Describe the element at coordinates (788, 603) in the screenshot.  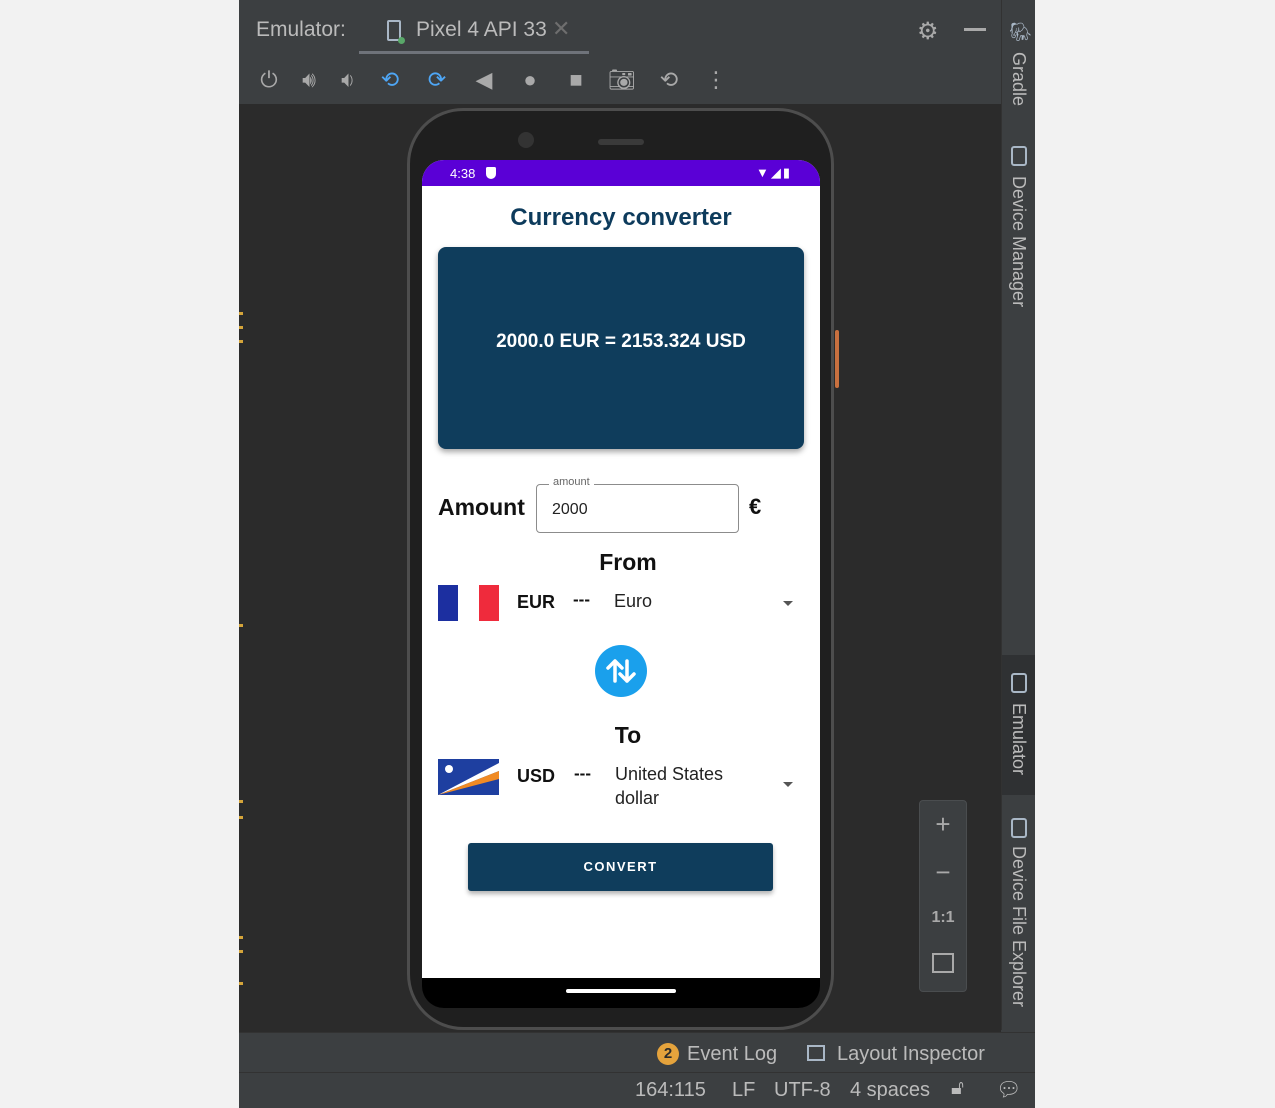
I see `from-dropdown-caret-icon` at that location.